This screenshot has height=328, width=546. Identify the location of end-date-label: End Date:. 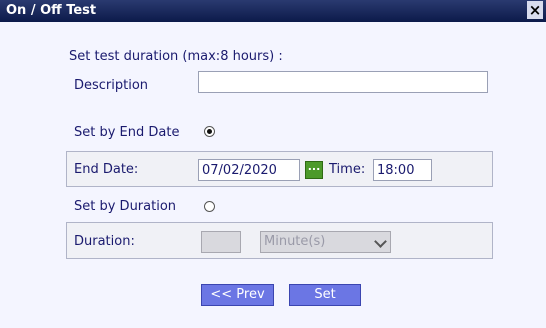
(106, 169).